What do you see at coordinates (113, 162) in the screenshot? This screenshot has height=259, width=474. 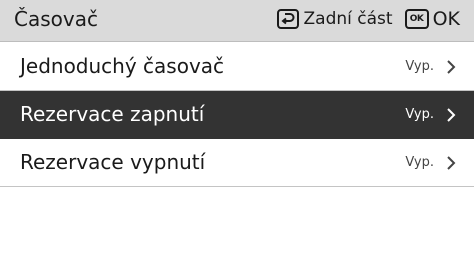 I see `menu-item-label: Rezervace vypnutí` at bounding box center [113, 162].